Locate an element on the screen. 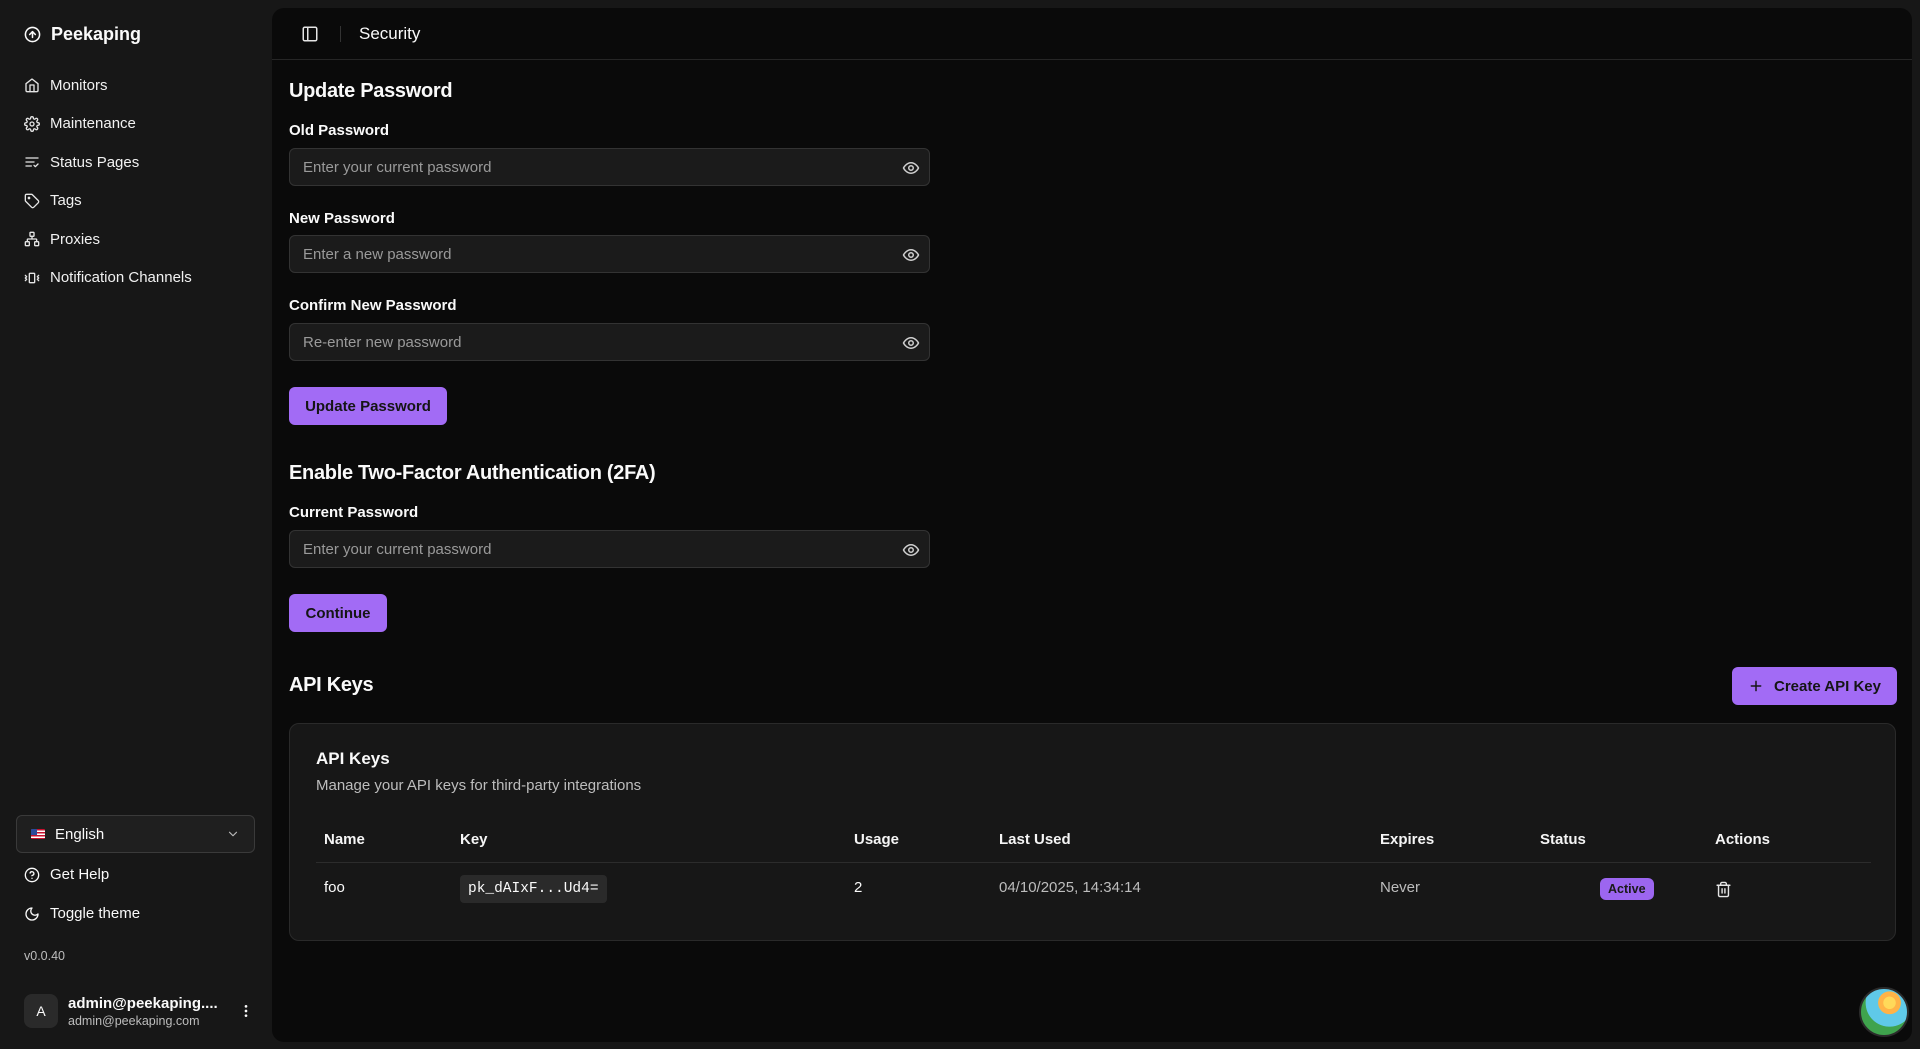 The height and width of the screenshot is (1049, 1920). sidebar-item-proxies: Proxies is located at coordinates (136, 239).